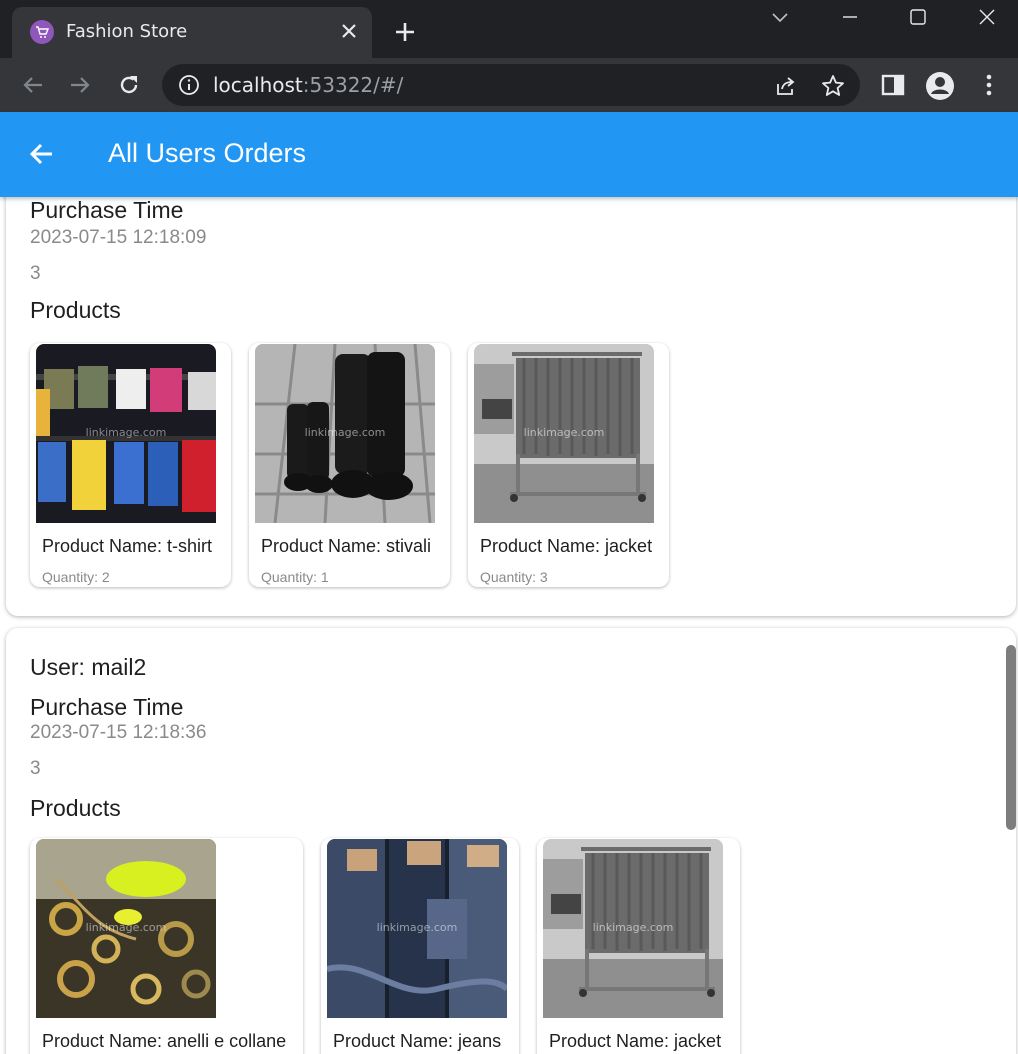 This screenshot has height=1054, width=1018. What do you see at coordinates (118, 732) in the screenshot?
I see `purchase-time-value: 2023-07-15 12:18:36` at bounding box center [118, 732].